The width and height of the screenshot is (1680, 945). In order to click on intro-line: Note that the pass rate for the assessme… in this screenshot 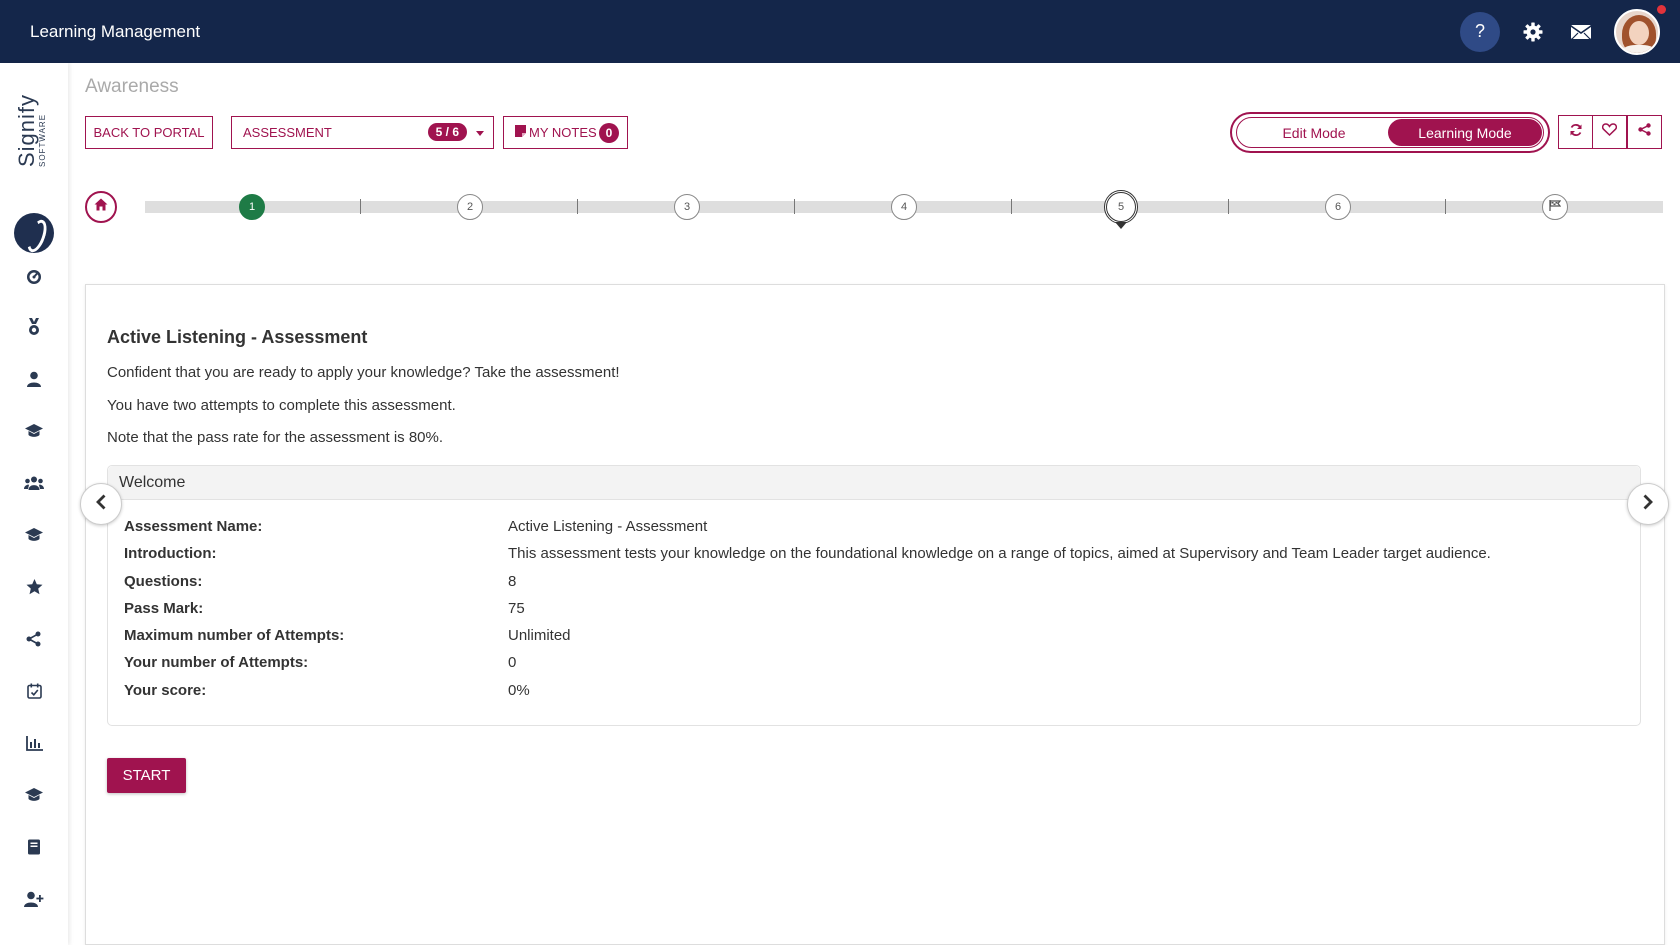, I will do `click(275, 437)`.